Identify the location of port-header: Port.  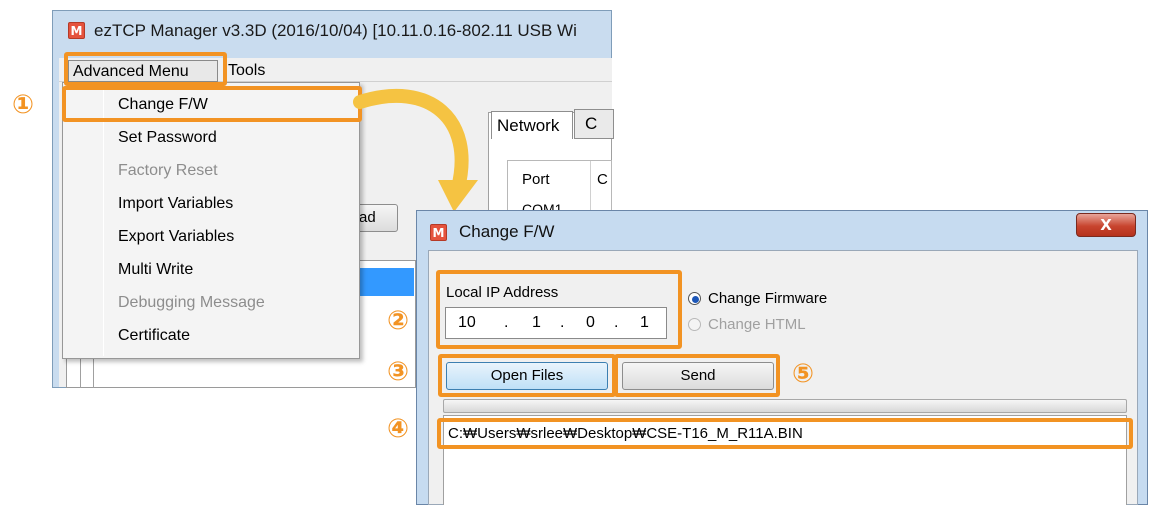
(536, 179).